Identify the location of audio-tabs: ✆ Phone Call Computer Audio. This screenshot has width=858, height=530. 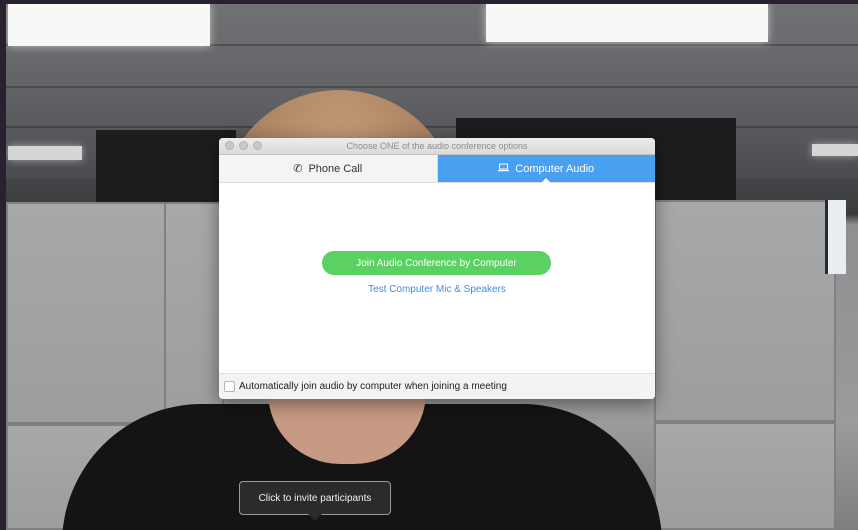
(437, 169).